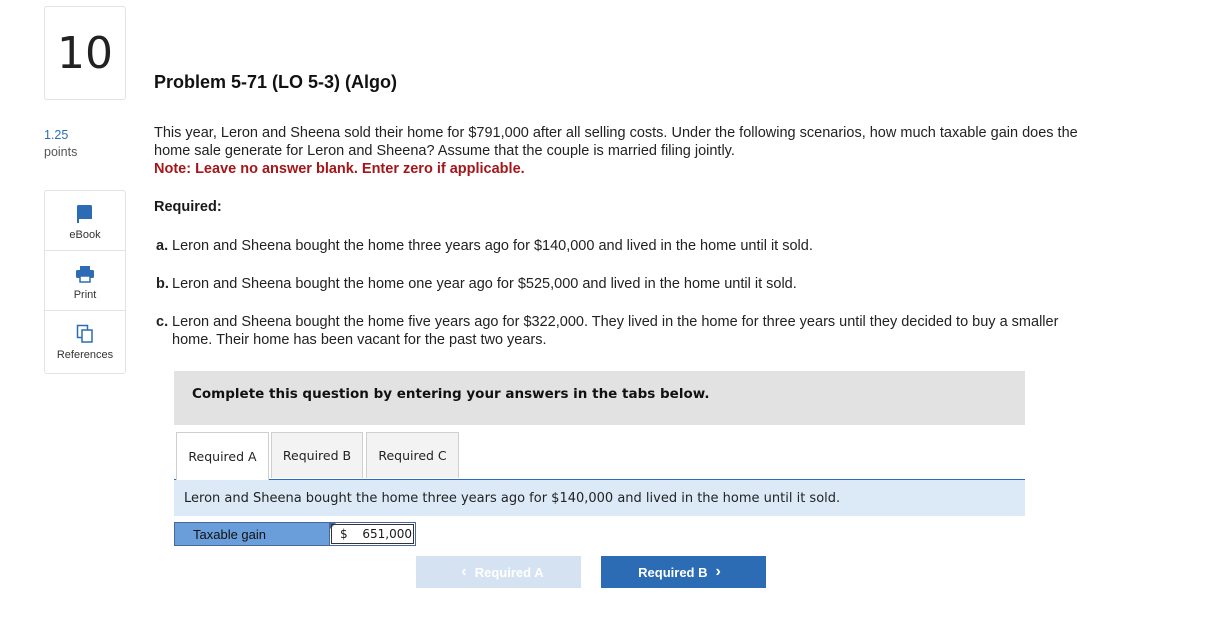 Image resolution: width=1223 pixels, height=627 pixels. I want to click on references-label: References, so click(85, 355).